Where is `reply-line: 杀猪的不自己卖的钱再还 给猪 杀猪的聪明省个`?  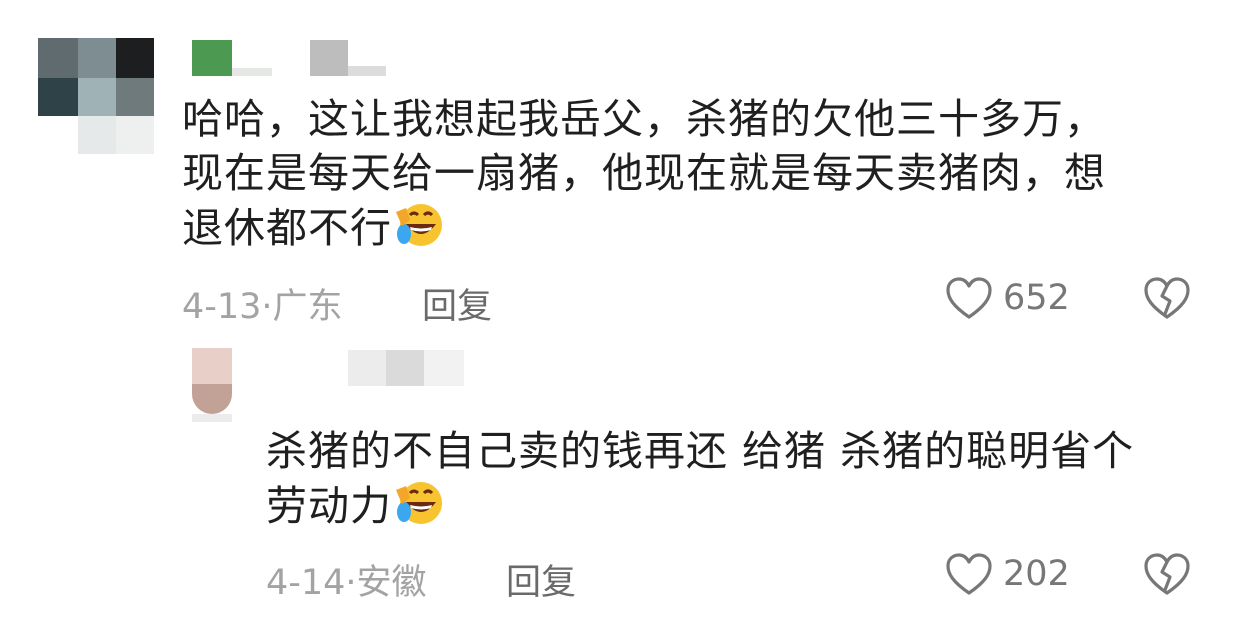 reply-line: 杀猪的不自己卖的钱再还 给猪 杀猪的聪明省个 is located at coordinates (700, 451).